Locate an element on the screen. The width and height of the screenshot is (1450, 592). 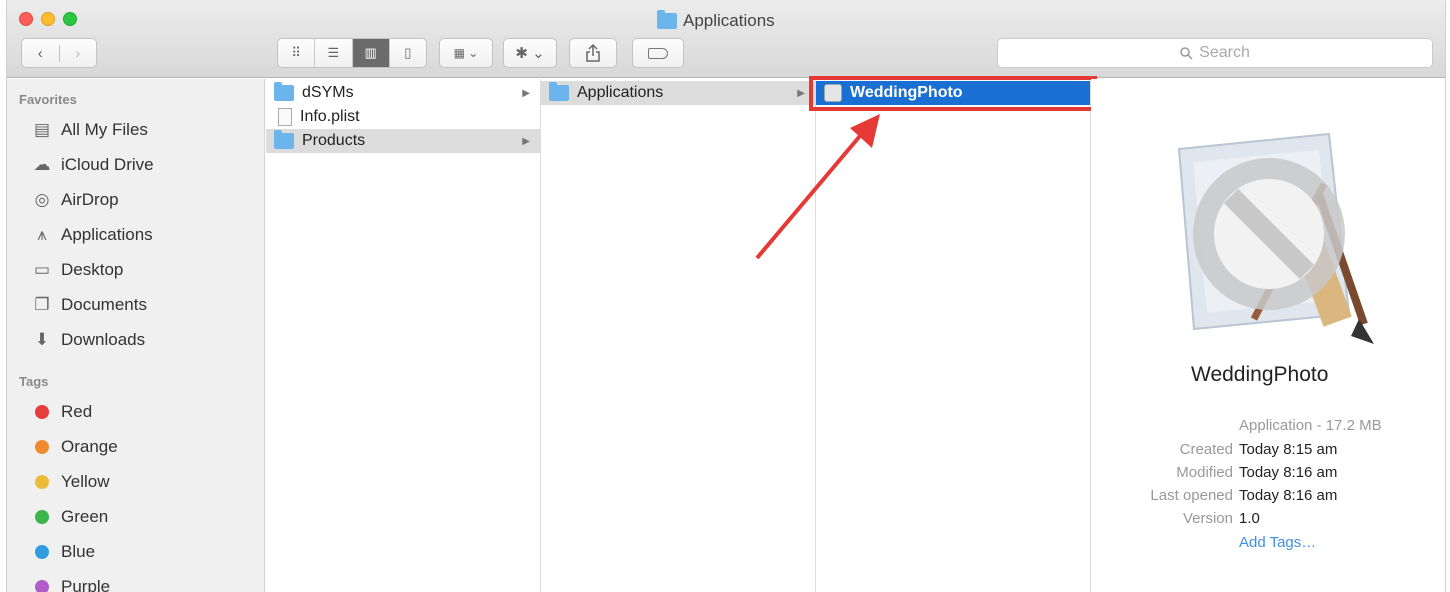
search-field: Search is located at coordinates (1215, 53).